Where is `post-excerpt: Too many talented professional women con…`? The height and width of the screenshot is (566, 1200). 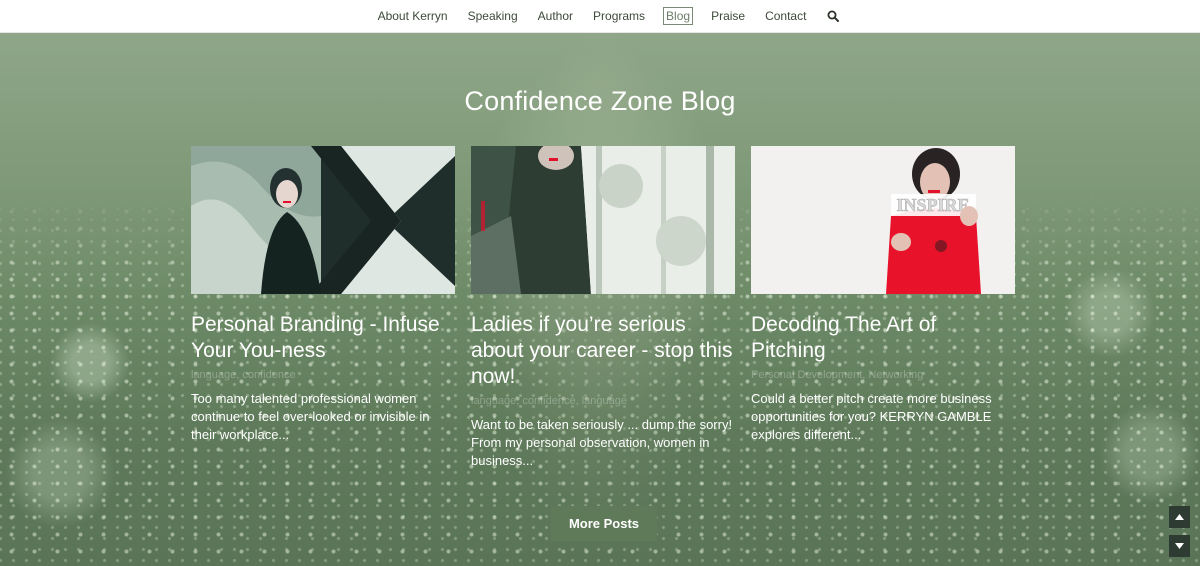
post-excerpt: Too many talented professional women con… is located at coordinates (310, 416).